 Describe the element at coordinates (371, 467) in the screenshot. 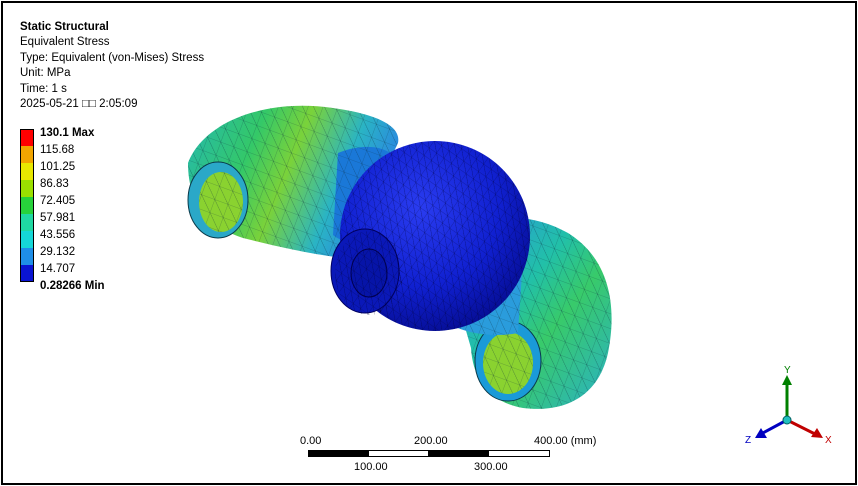

I see `scale-label-100: 100.00` at that location.